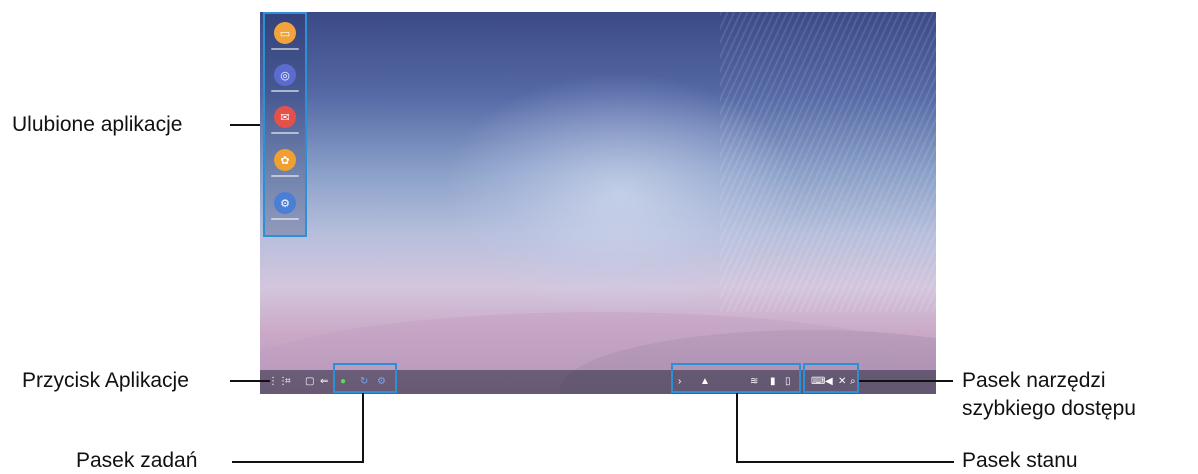  I want to click on status-bar-label: Pasek stanu, so click(1020, 460).